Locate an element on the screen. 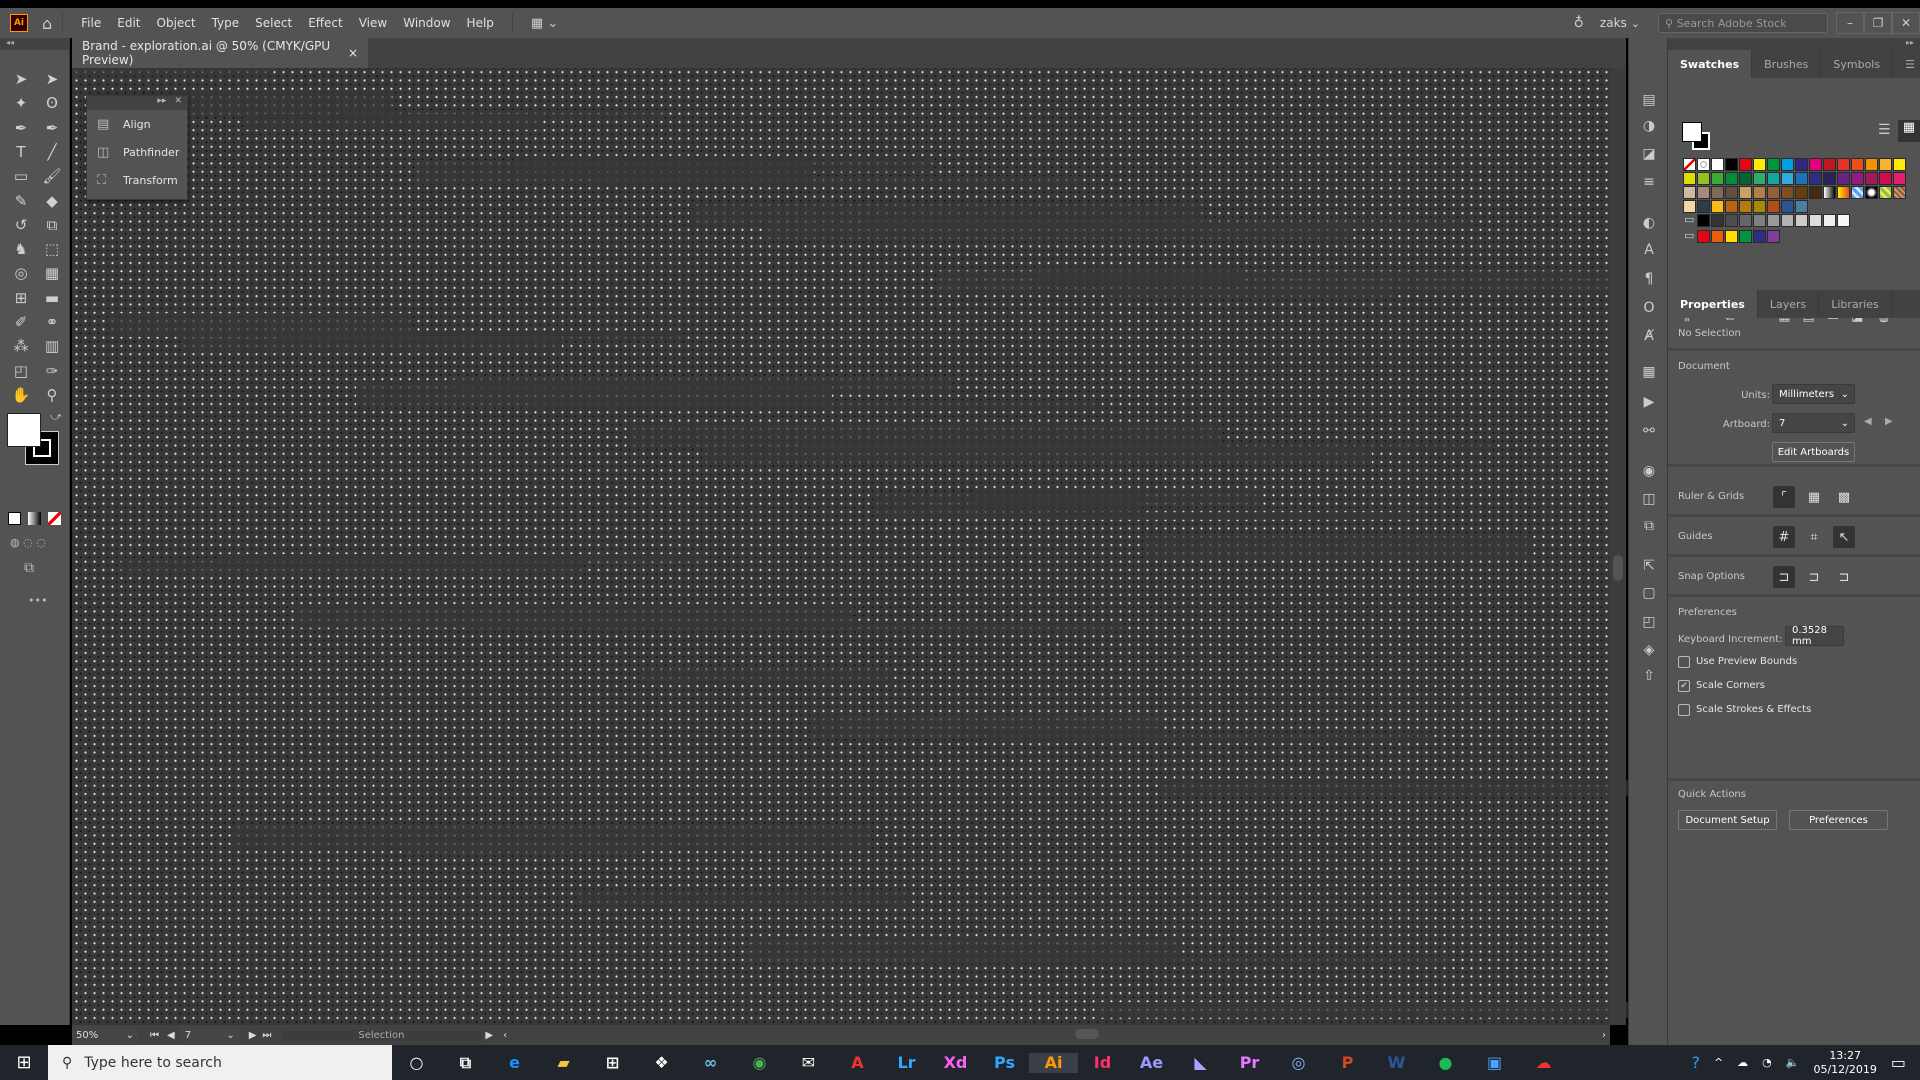 The image size is (1920, 1080). stroke-panel-icon: ≡ is located at coordinates (1649, 184).